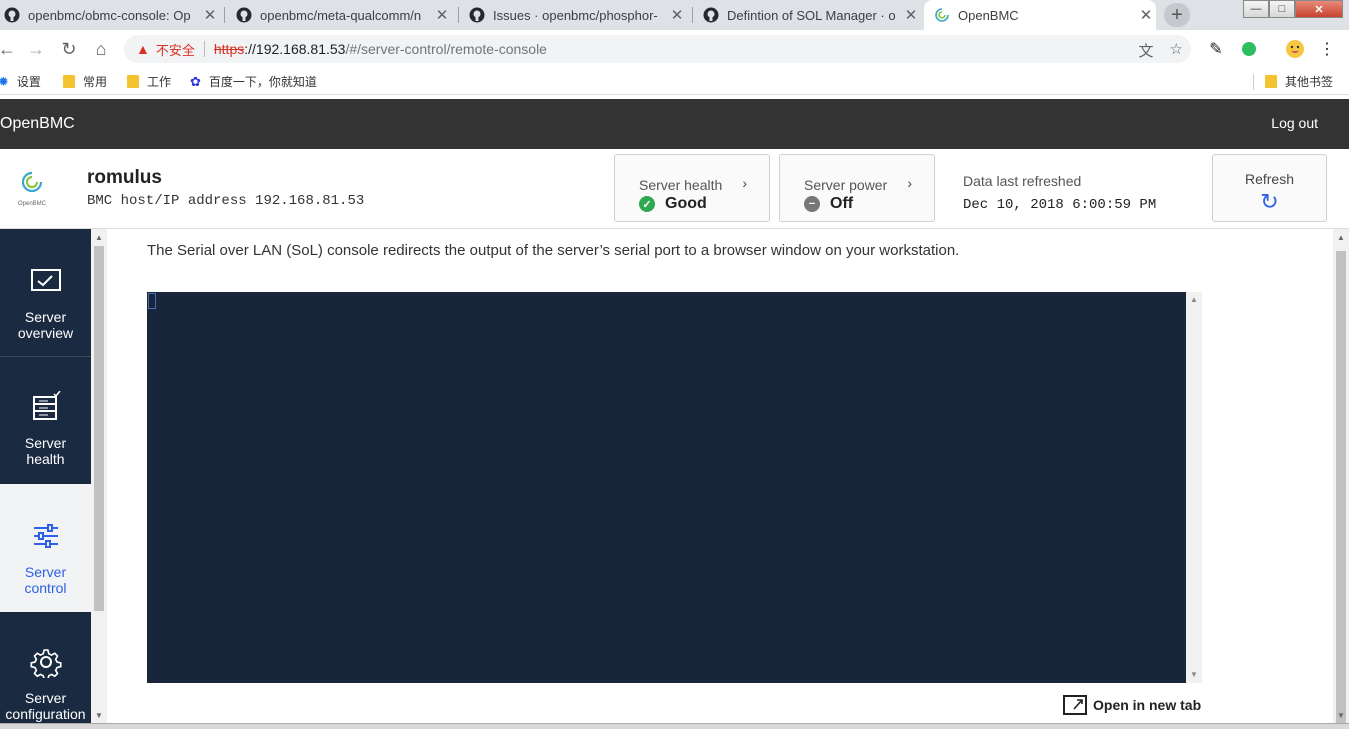 This screenshot has height=729, width=1349. I want to click on warning-icon: ▲, so click(143, 49).